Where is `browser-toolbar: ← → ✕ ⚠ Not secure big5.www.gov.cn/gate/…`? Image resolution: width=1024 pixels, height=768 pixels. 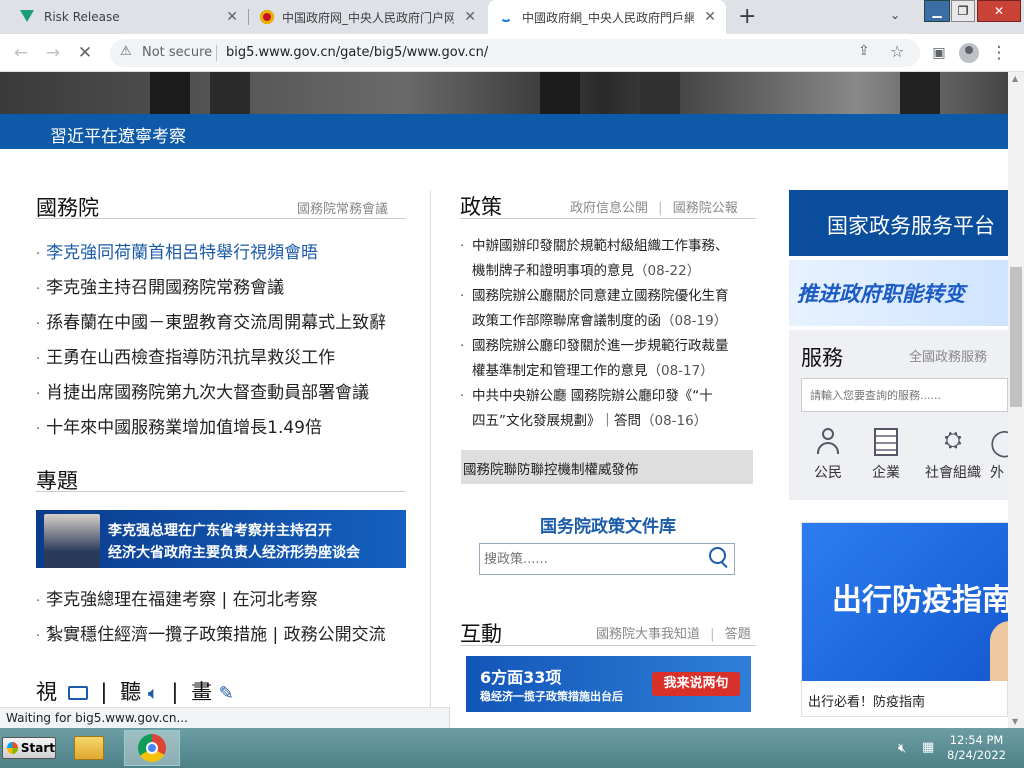 browser-toolbar: ← → ✕ ⚠ Not secure big5.www.gov.cn/gate/… is located at coordinates (512, 53).